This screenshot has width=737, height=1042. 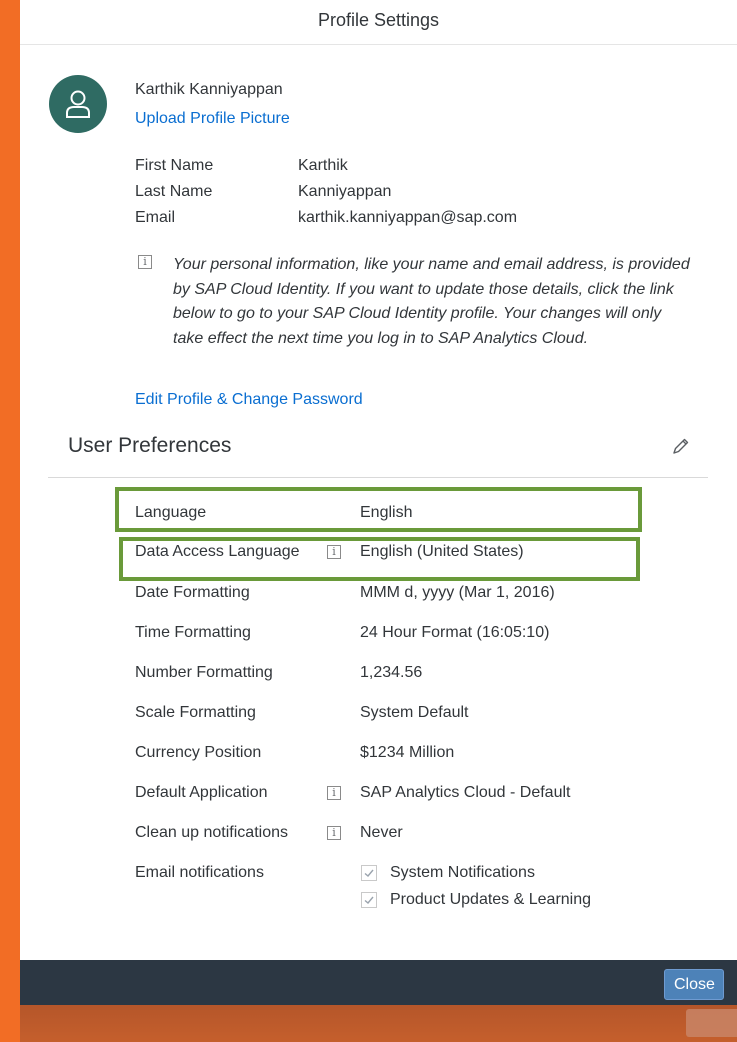 What do you see at coordinates (491, 899) in the screenshot?
I see `product-updates-label: Product Updates & Learning` at bounding box center [491, 899].